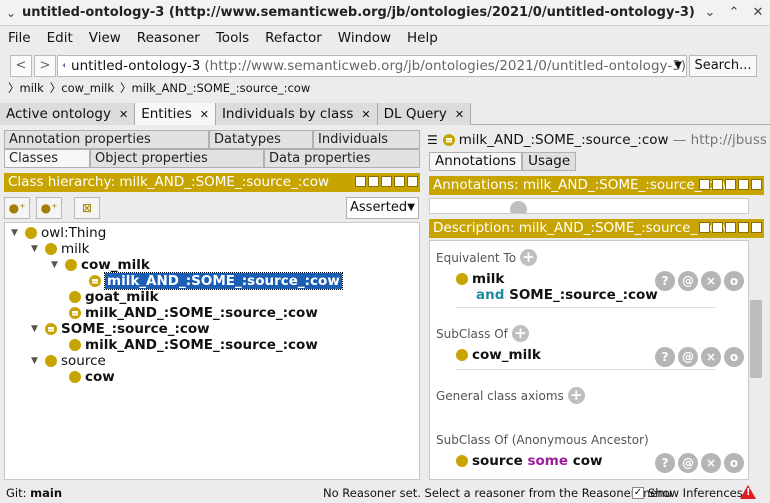 The image size is (770, 503). What do you see at coordinates (529, 257) in the screenshot?
I see `add-equivalent-icon: +` at bounding box center [529, 257].